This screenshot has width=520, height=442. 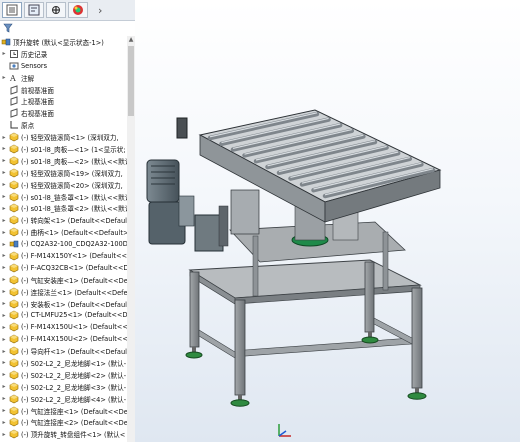 I want to click on tree-item: ▸ (-) s01-l8_链条罩<1> (默认<<默认, so click(x=63, y=197).